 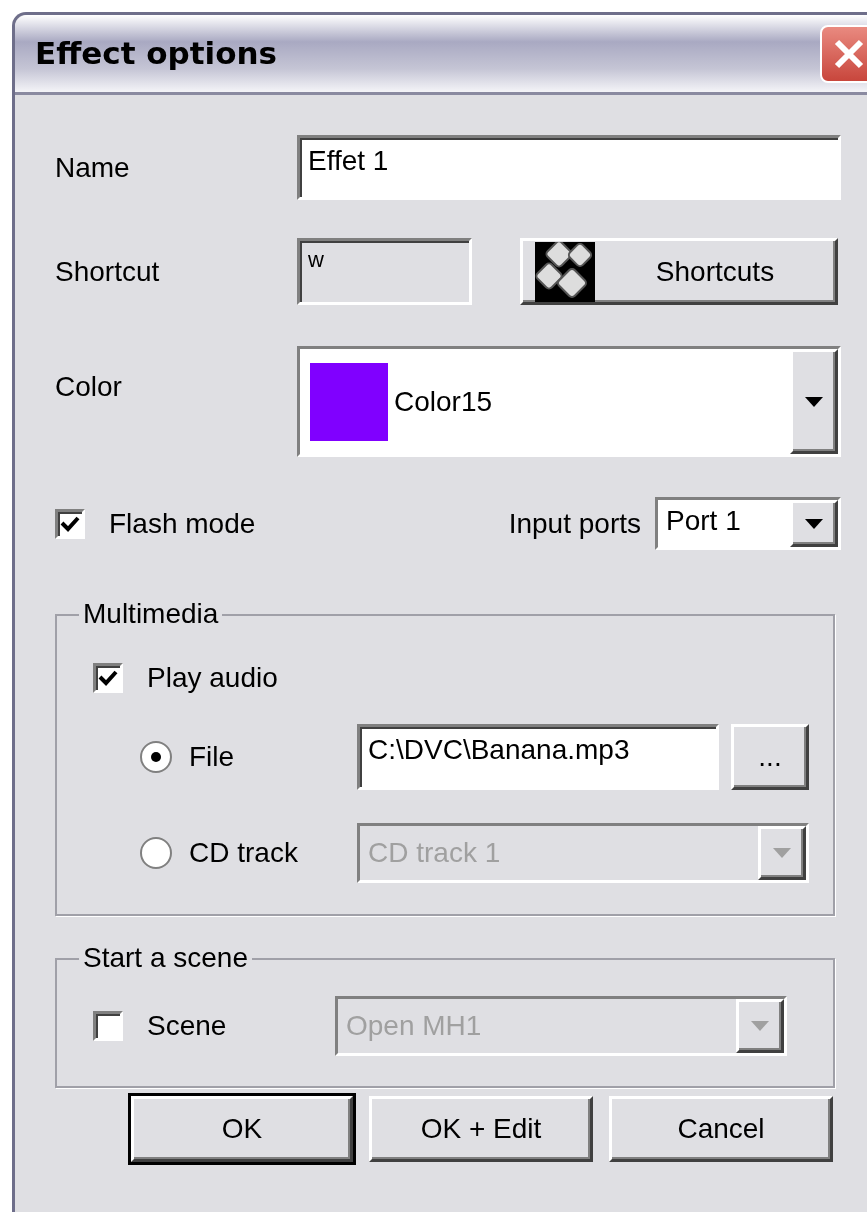 I want to click on shortcuts-button: Shortcuts, so click(x=679, y=271).